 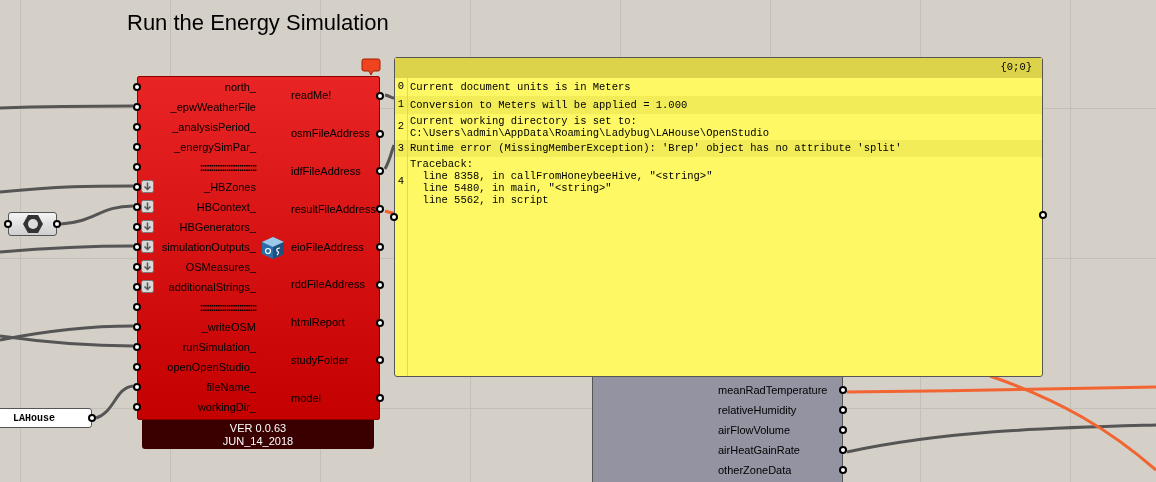 I want to click on panel-entry: Conversion to Meters will be applied = 1.000, so click(x=548, y=104).